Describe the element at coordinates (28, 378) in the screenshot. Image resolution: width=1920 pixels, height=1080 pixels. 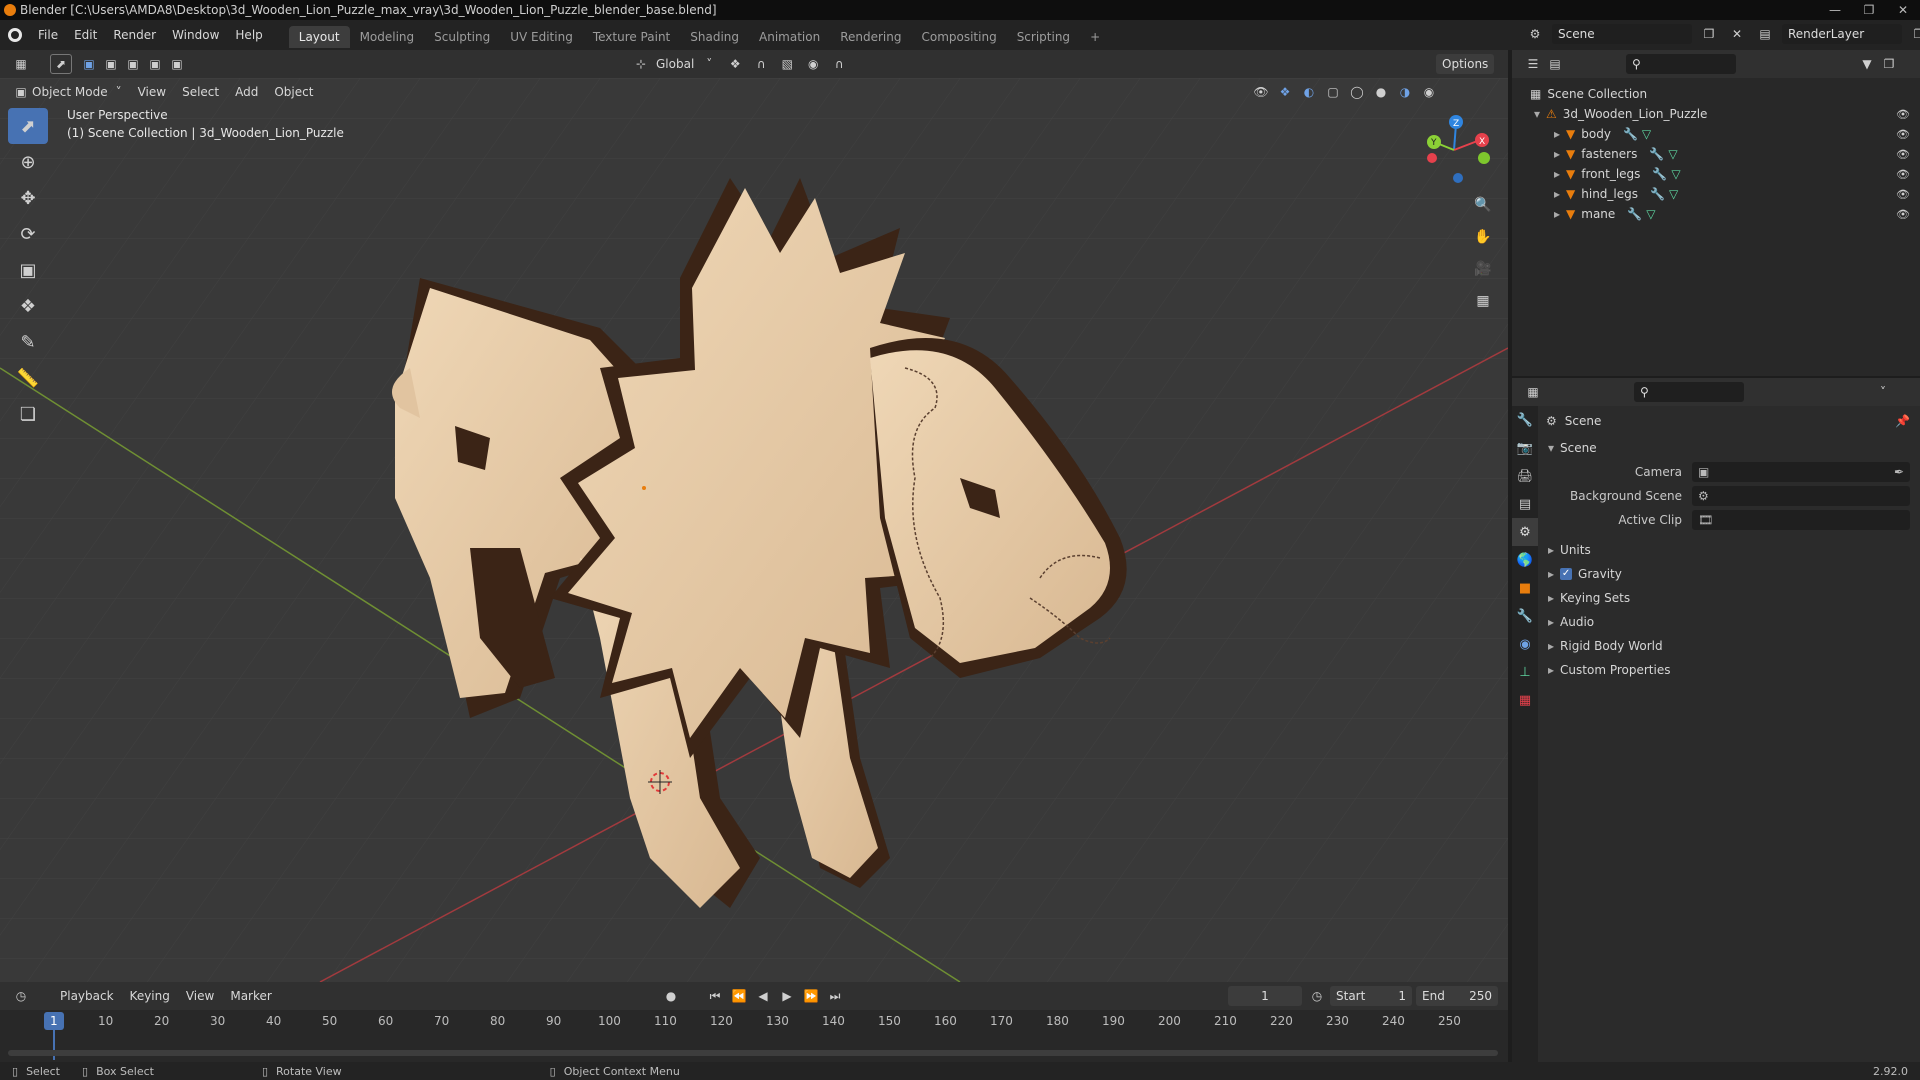
I see `measure-tool-icon: 📏` at that location.